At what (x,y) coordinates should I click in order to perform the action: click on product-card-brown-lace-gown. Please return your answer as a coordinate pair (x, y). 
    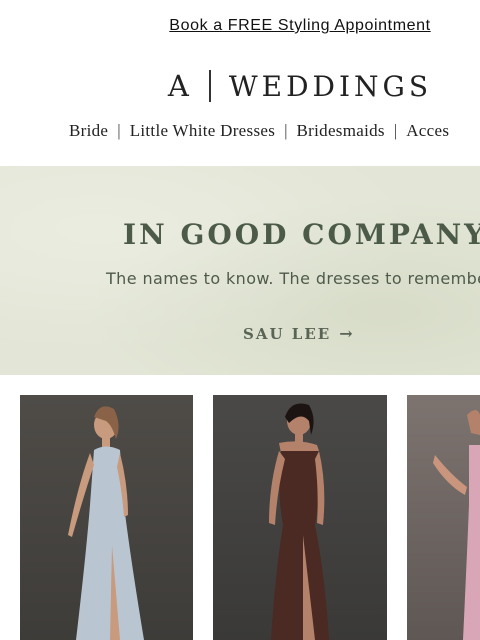
    Looking at the image, I should click on (300, 517).